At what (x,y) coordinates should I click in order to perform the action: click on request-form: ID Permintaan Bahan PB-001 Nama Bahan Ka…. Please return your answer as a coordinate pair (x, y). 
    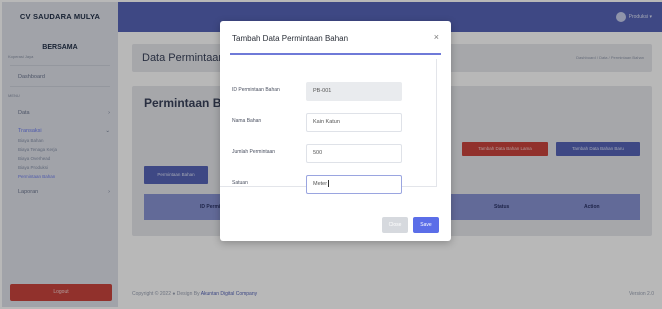
    Looking at the image, I should click on (328, 126).